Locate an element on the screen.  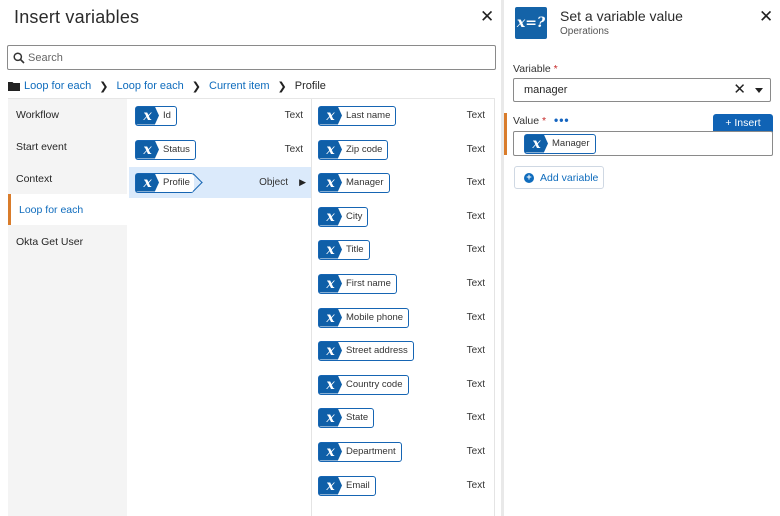
variable-type: Object is located at coordinates (273, 182).